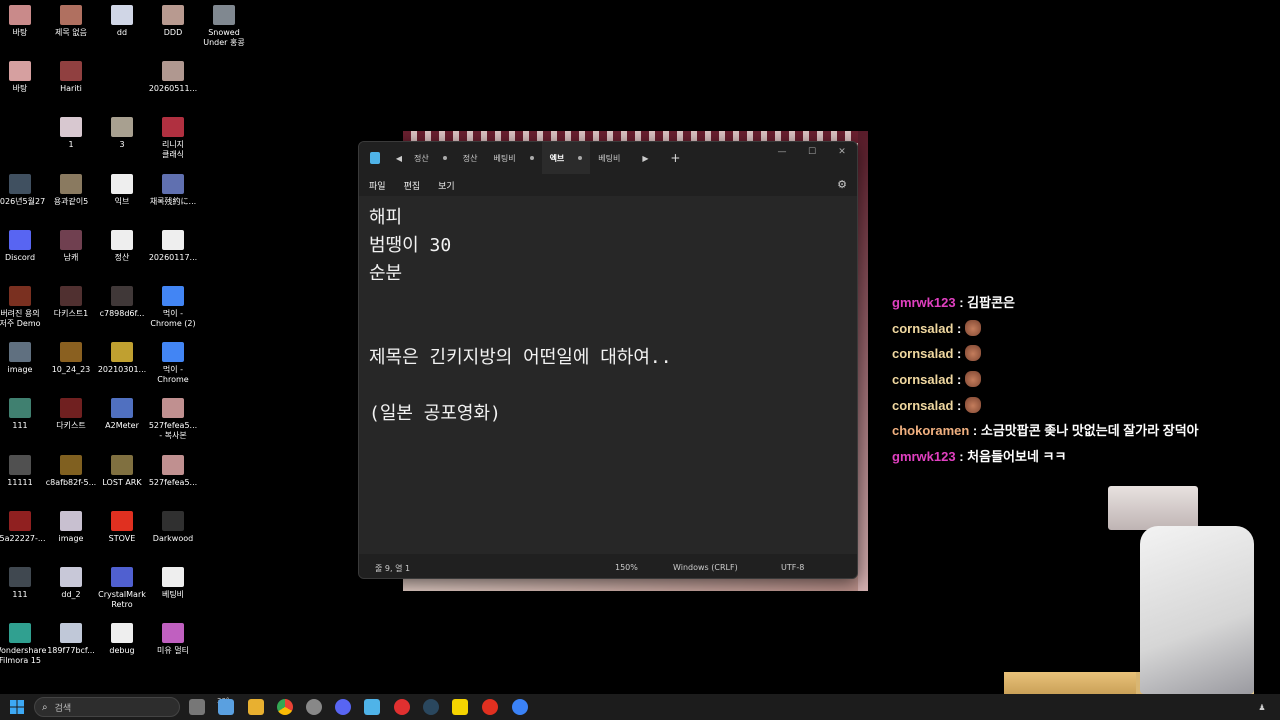 This screenshot has height=720, width=1280. Describe the element at coordinates (173, 21) in the screenshot. I see `desktop-icon: DDD` at that location.